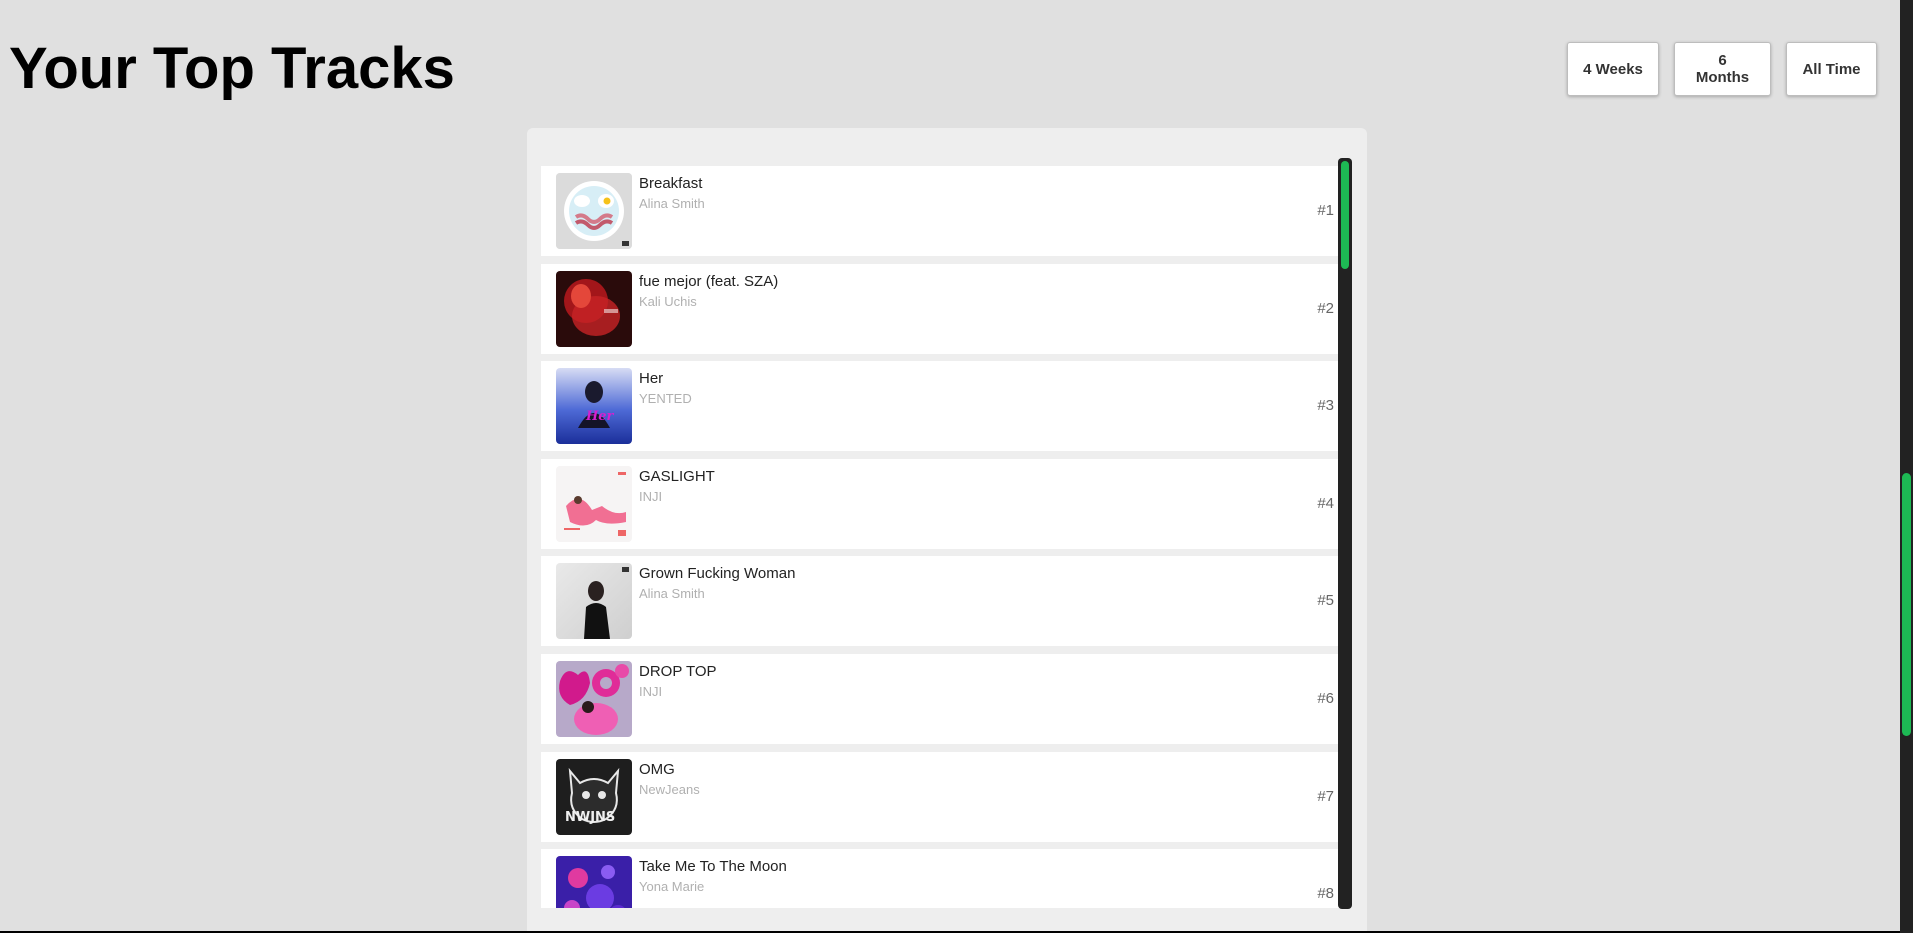 The width and height of the screenshot is (1913, 933). Describe the element at coordinates (717, 574) in the screenshot. I see `track-name: Grown Fucking Woman` at that location.